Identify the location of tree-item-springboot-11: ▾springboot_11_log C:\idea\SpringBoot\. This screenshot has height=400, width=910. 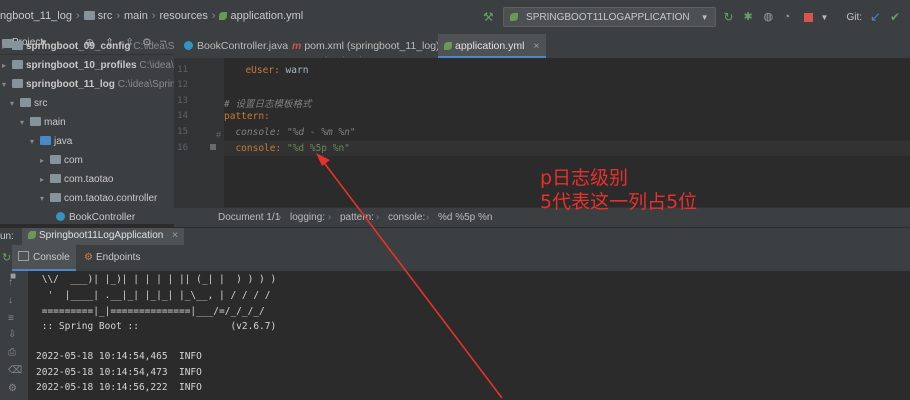
(88, 85).